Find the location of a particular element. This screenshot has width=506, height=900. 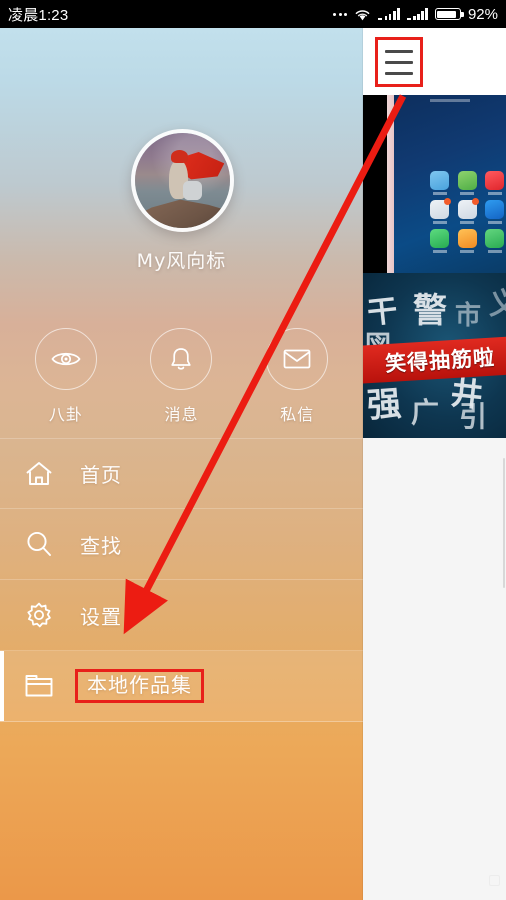

music-app-icon is located at coordinates (495, 180).